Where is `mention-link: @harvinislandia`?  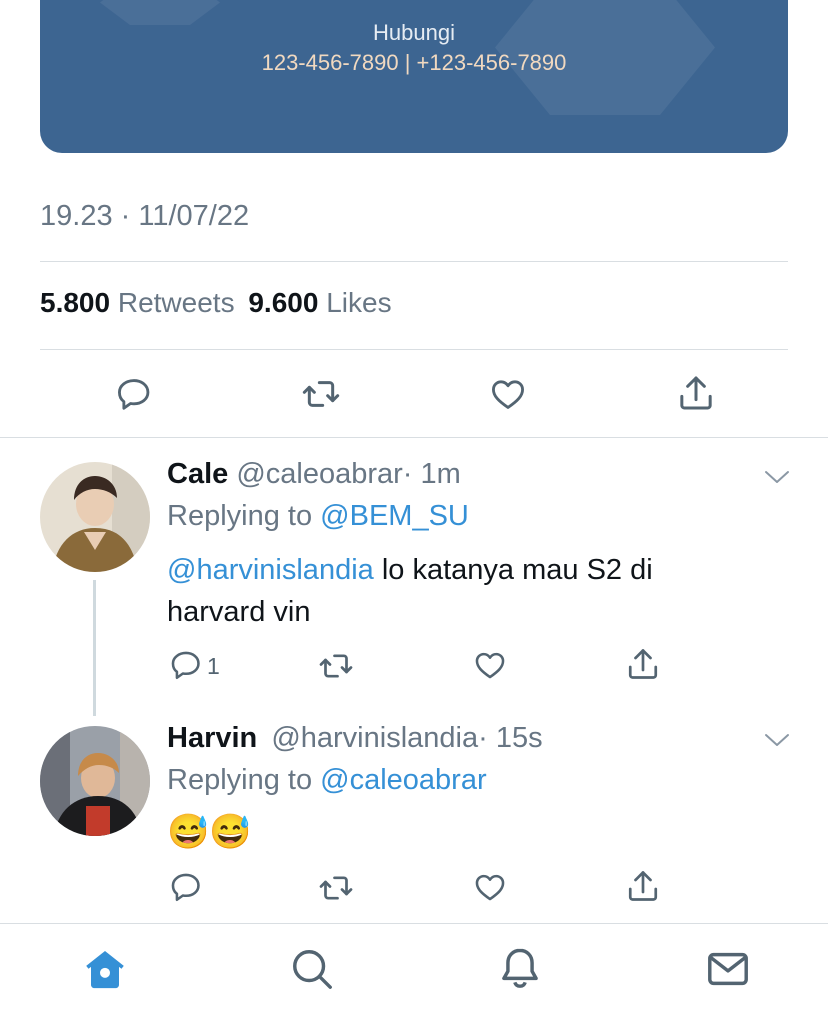
mention-link: @harvinislandia is located at coordinates (270, 570).